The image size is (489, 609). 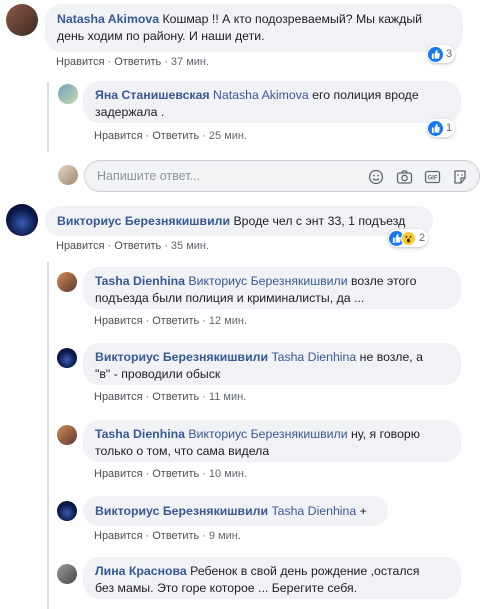 I want to click on comment-text: +, so click(x=363, y=511).